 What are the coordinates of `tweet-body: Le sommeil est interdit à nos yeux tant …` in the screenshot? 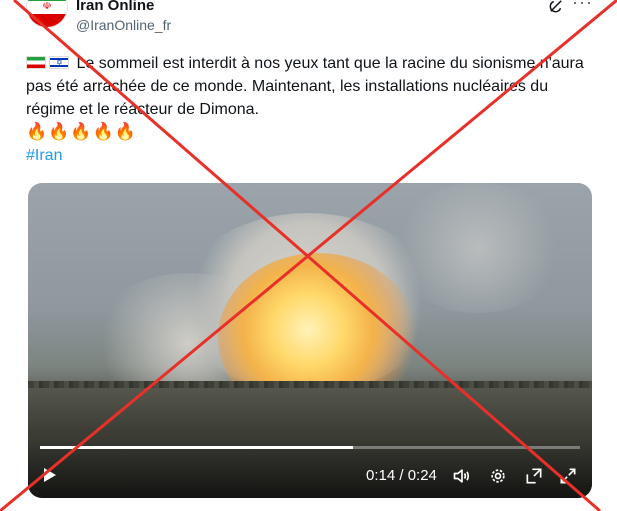 It's located at (305, 86).